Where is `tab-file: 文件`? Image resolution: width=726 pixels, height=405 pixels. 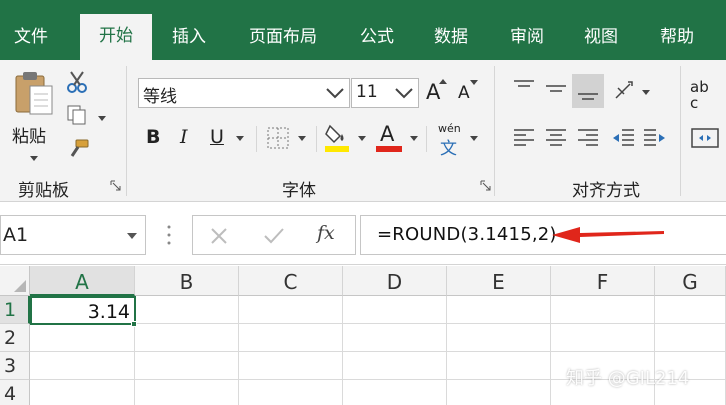 tab-file: 文件 is located at coordinates (31, 30).